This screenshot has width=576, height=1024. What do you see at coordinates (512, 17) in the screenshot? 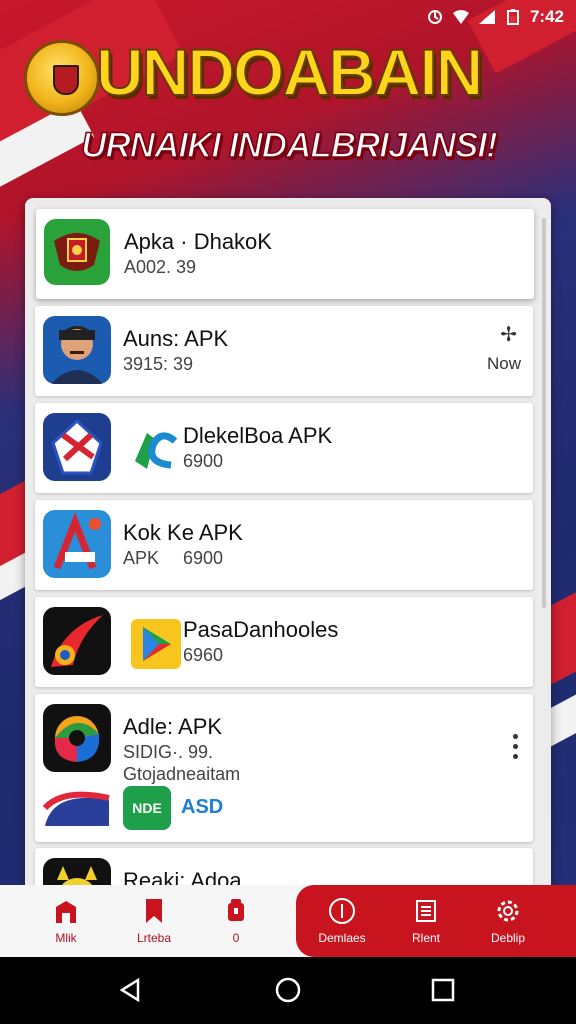
I see `battery-icon` at bounding box center [512, 17].